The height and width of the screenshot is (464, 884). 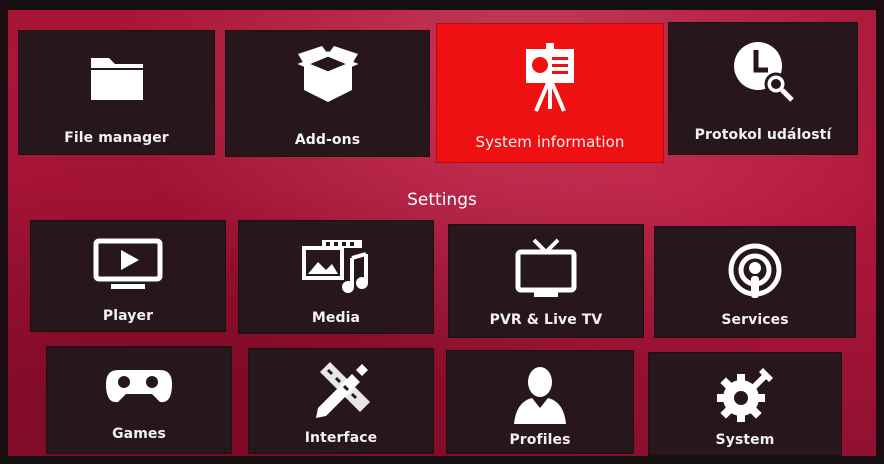 I want to click on tv-bezel-bottom, so click(x=442, y=460).